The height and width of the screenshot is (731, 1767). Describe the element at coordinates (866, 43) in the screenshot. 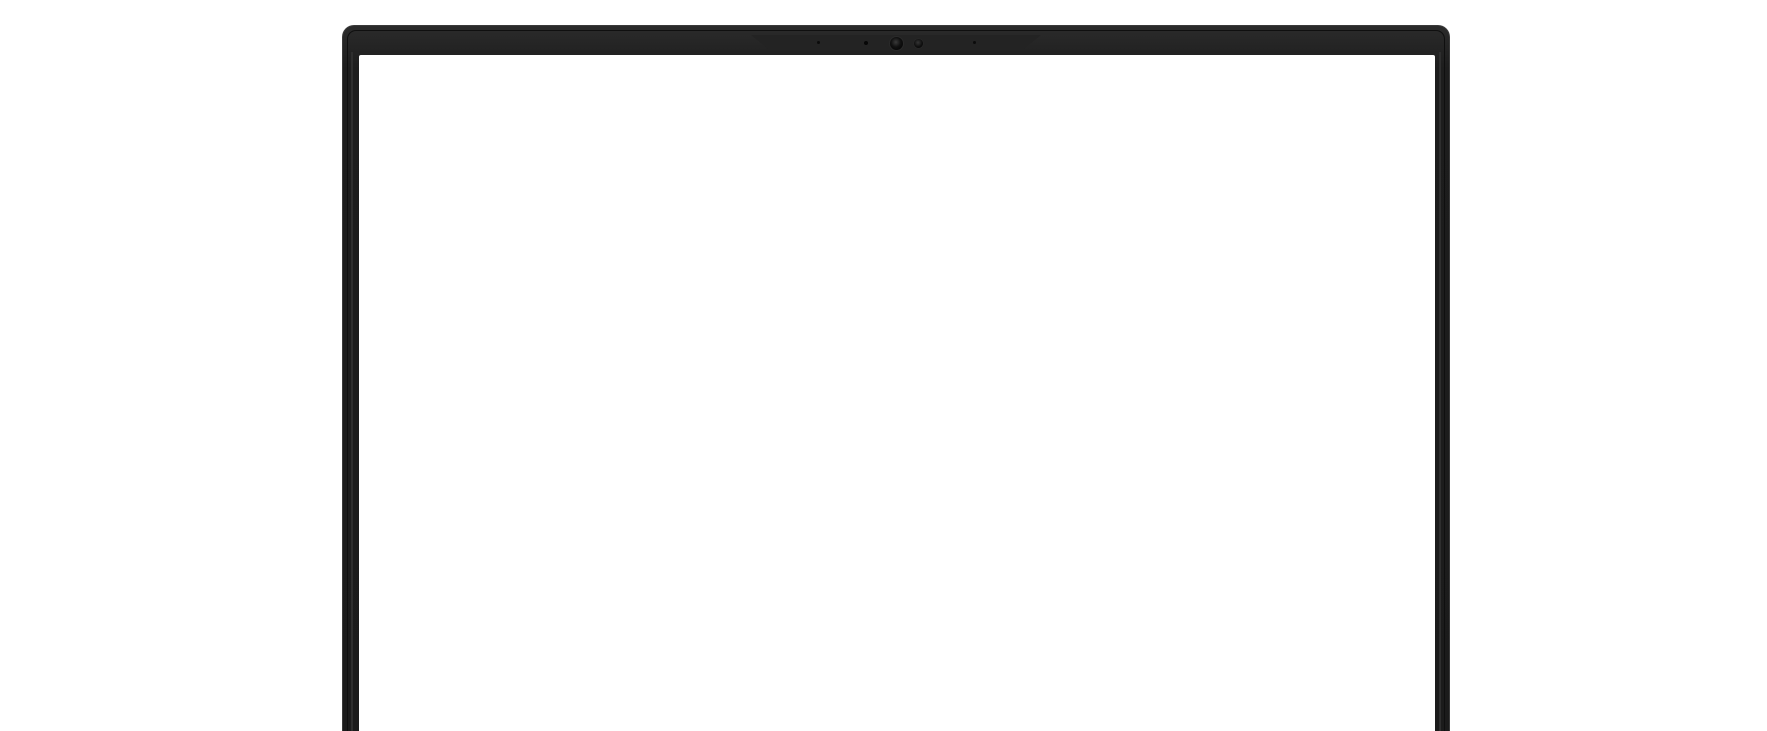

I see `status-led` at that location.